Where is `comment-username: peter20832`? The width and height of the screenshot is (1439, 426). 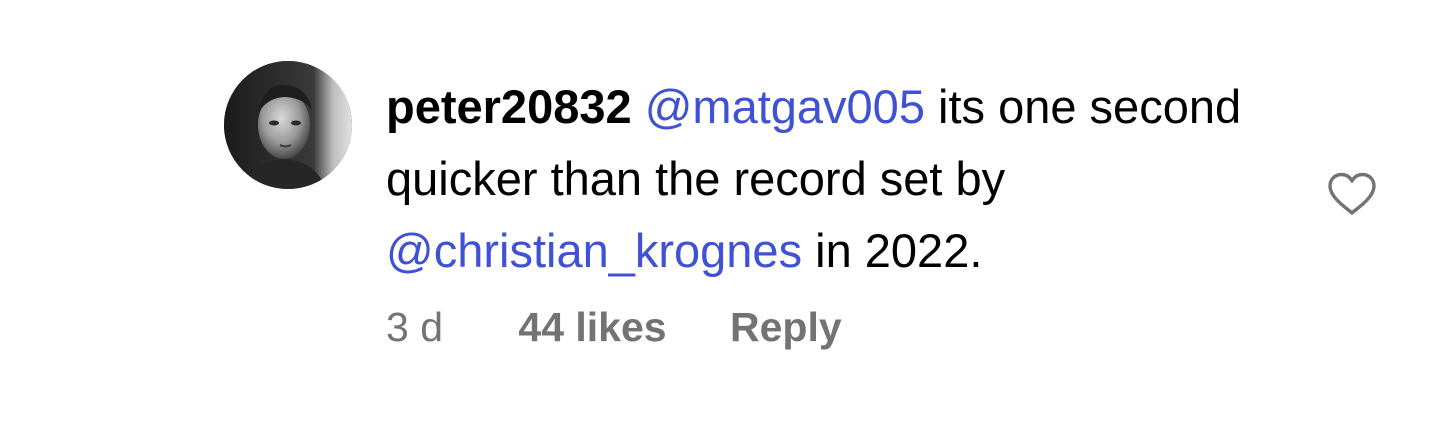 comment-username: peter20832 is located at coordinates (509, 106).